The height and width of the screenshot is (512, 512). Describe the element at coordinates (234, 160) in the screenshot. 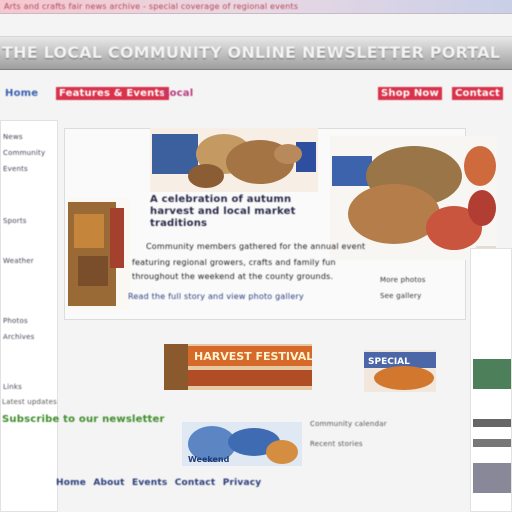

I see `feature-photo-main` at that location.